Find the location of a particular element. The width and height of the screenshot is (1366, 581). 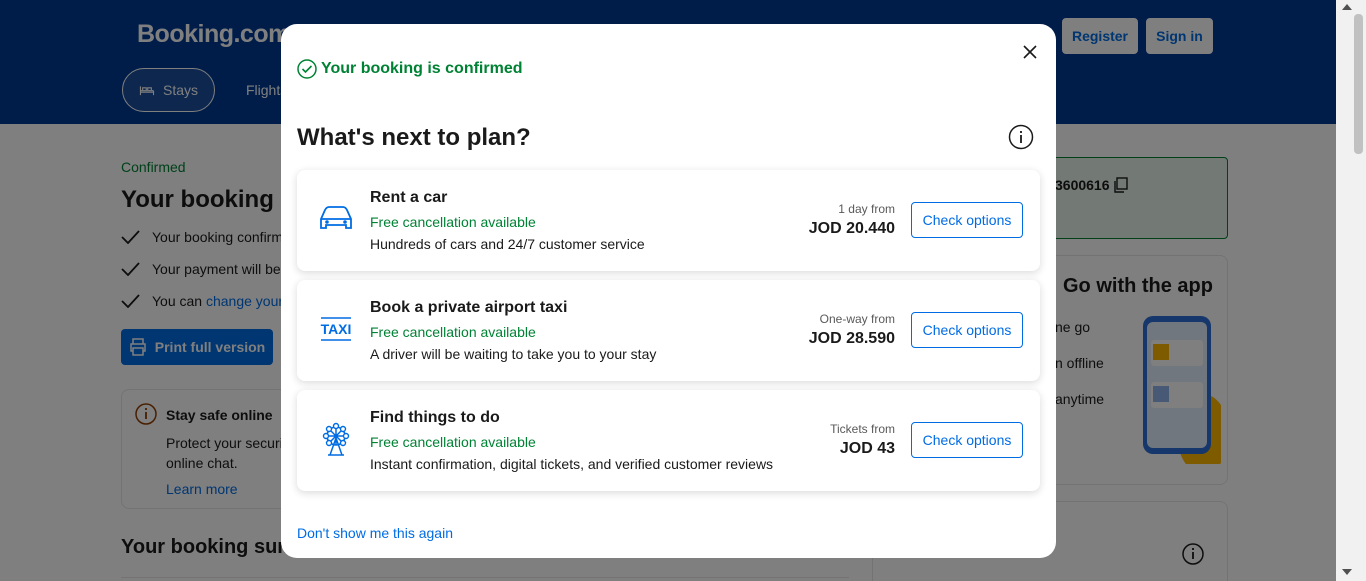

taxi-icon: TAXI is located at coordinates (336, 329).